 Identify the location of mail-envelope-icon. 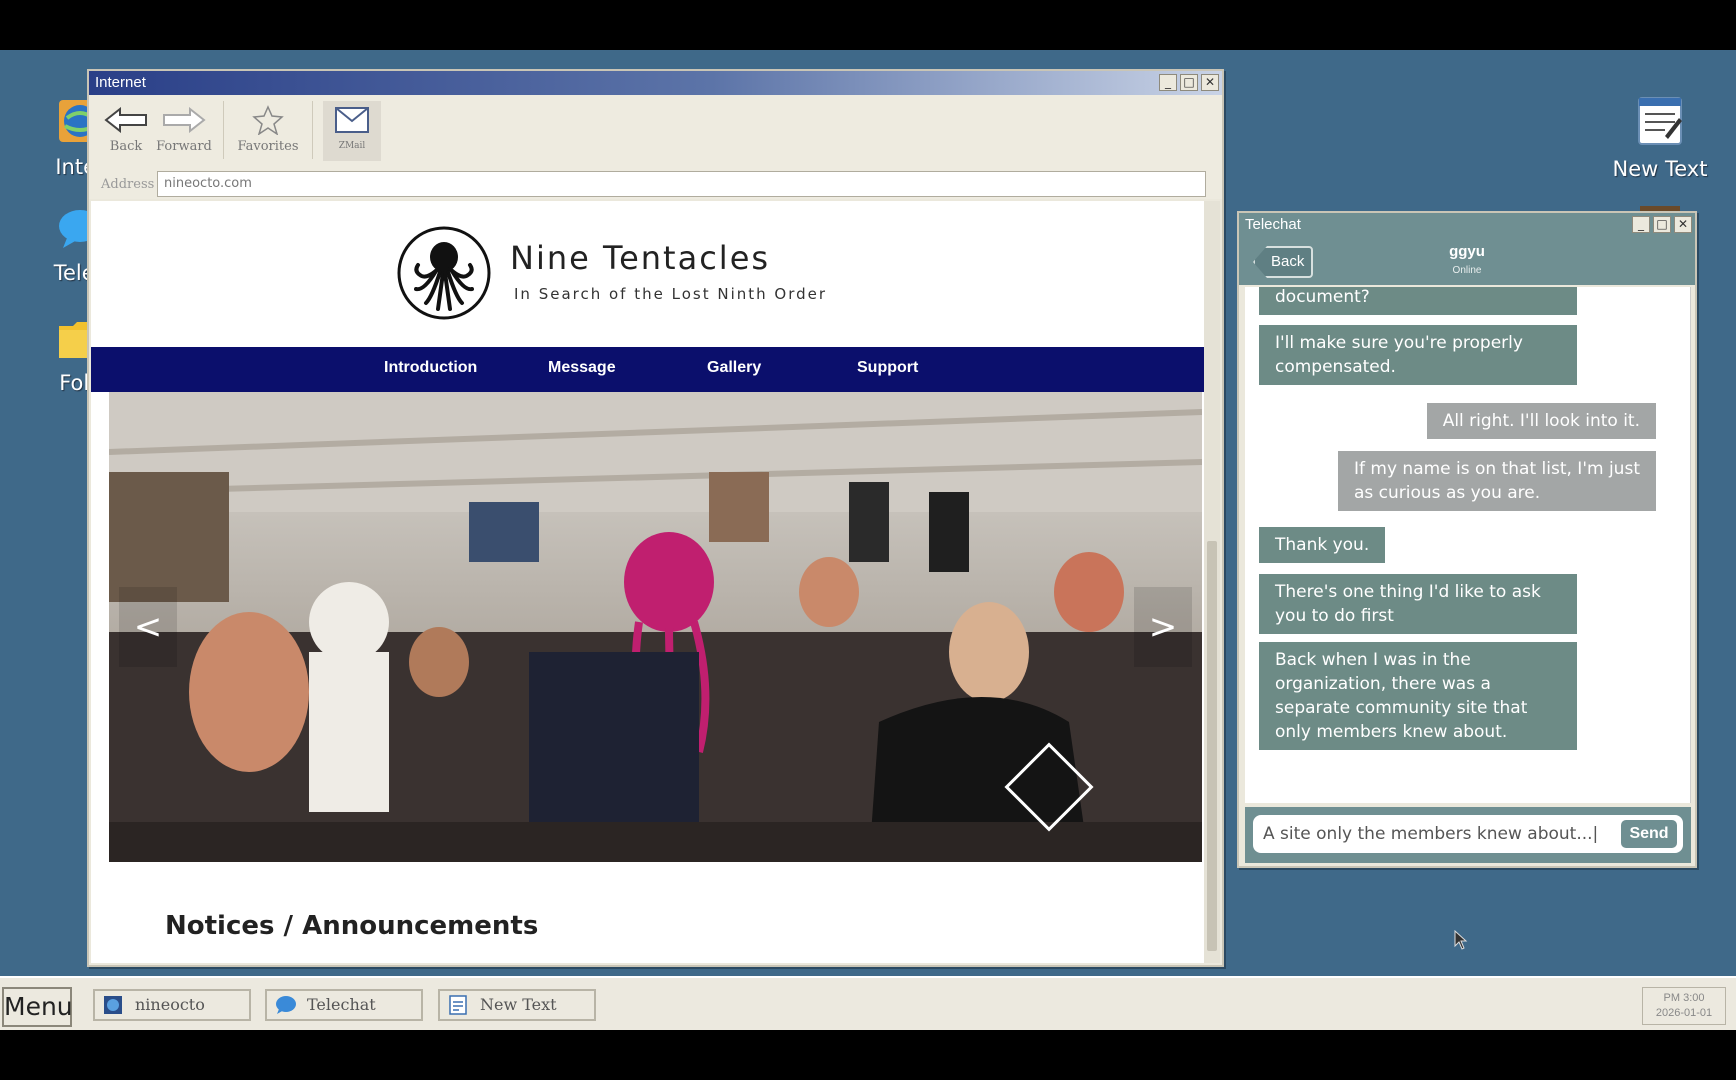
(352, 120).